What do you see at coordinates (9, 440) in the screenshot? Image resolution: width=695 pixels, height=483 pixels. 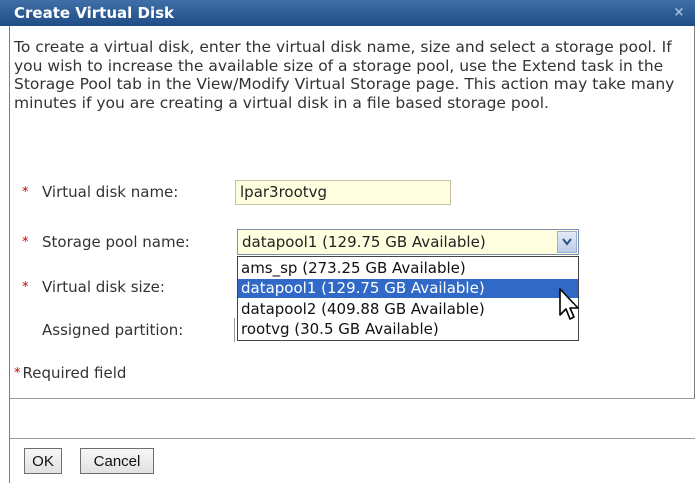 I see `footer-frame-edge` at bounding box center [9, 440].